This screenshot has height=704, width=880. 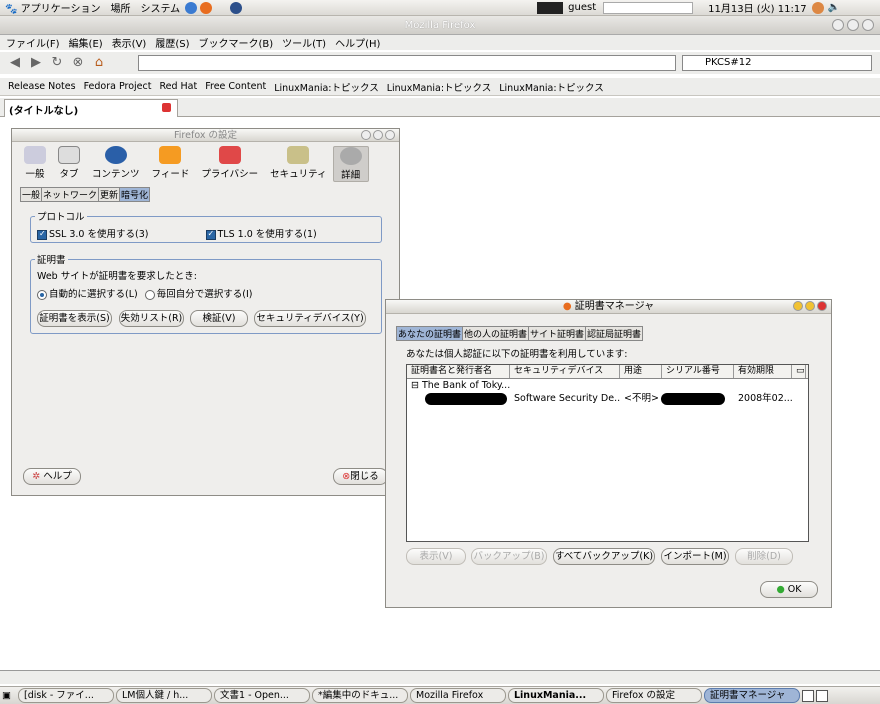 What do you see at coordinates (757, 7) in the screenshot?
I see `clock: 11月13日 (火) 11:17` at bounding box center [757, 7].